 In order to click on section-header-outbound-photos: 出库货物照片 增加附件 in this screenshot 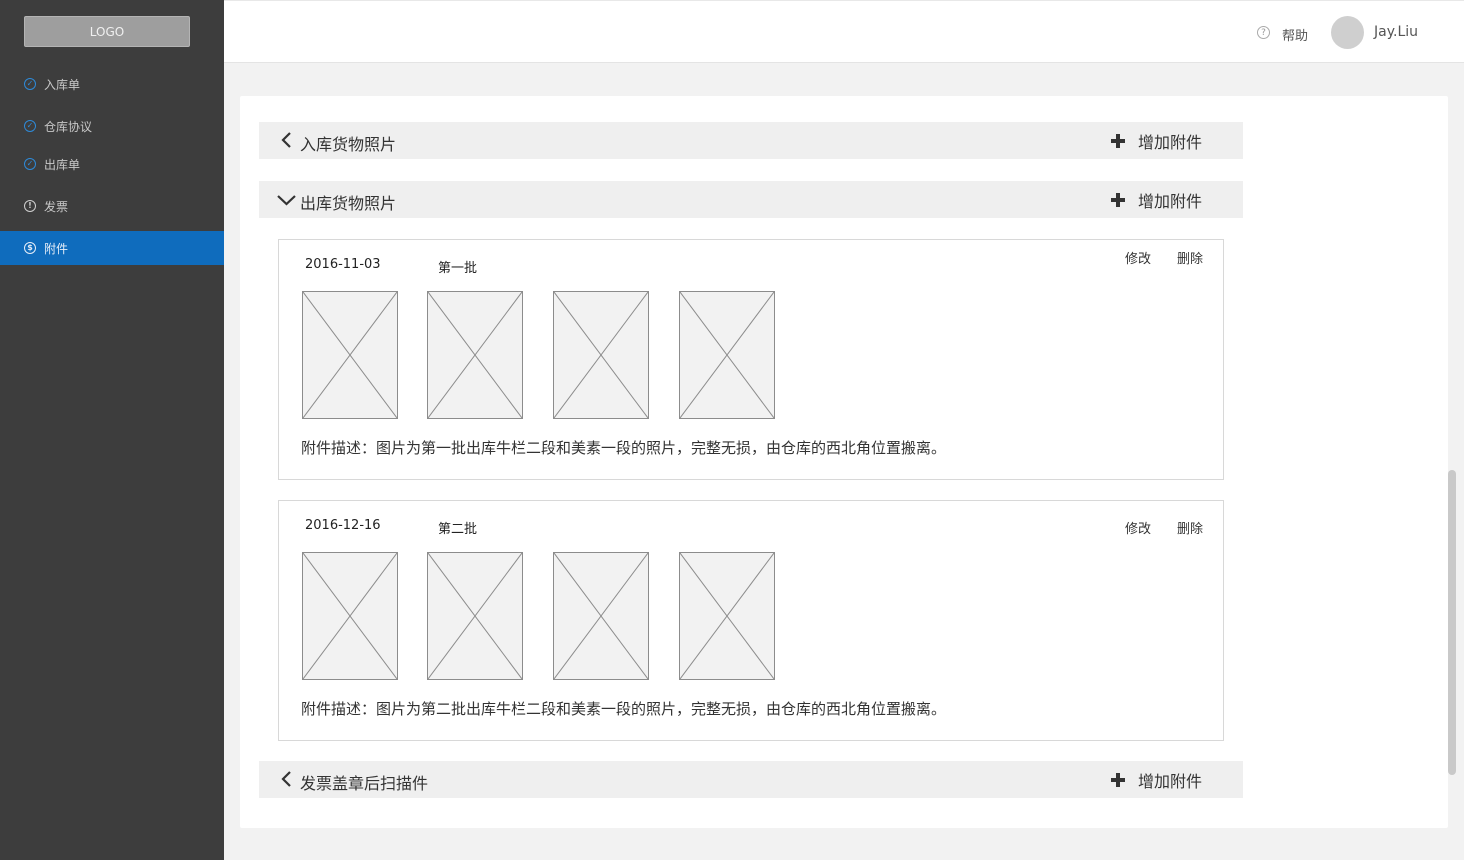, I will do `click(751, 199)`.